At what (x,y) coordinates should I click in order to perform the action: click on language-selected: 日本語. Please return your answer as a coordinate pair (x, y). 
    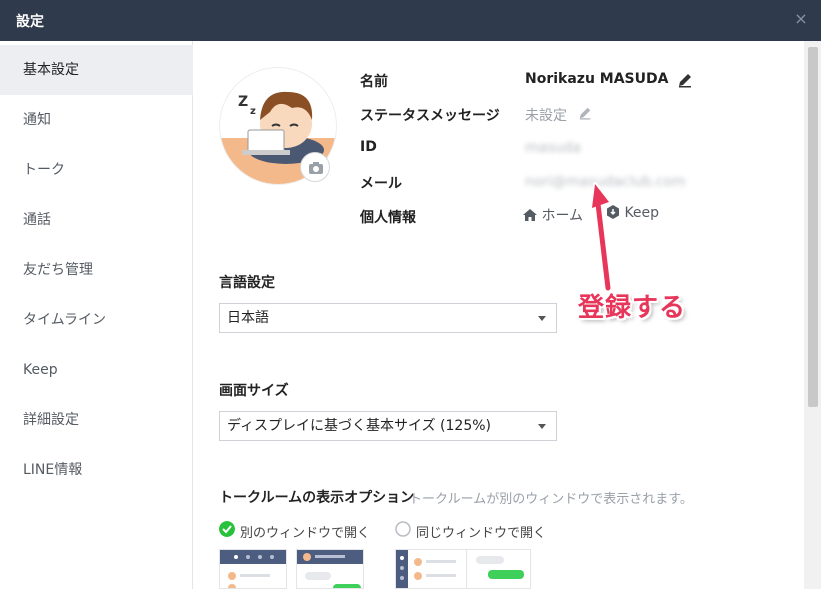
    Looking at the image, I should click on (248, 318).